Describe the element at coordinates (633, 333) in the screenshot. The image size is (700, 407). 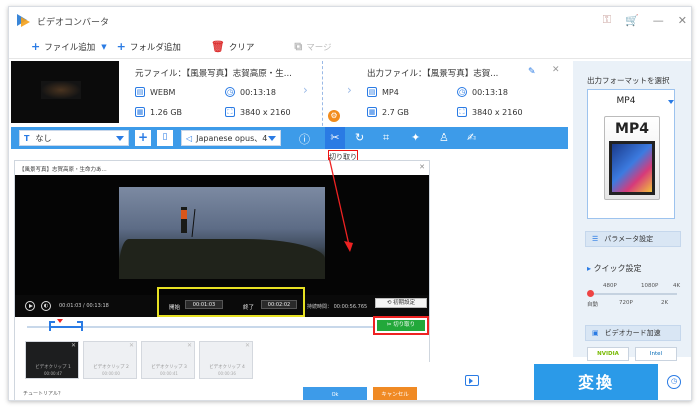
I see `gpu-accel-button: ▣ ビデオカード加速` at that location.